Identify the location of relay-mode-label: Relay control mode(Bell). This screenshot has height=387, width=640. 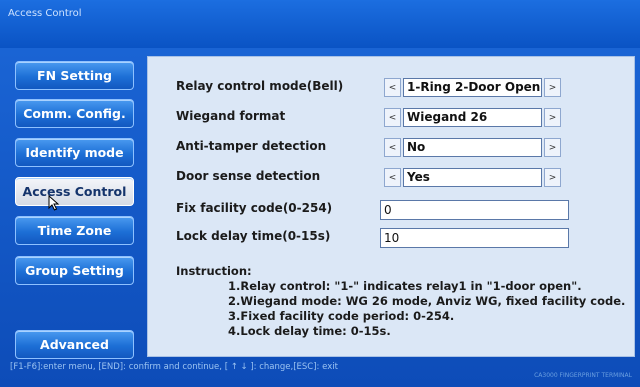
(260, 86).